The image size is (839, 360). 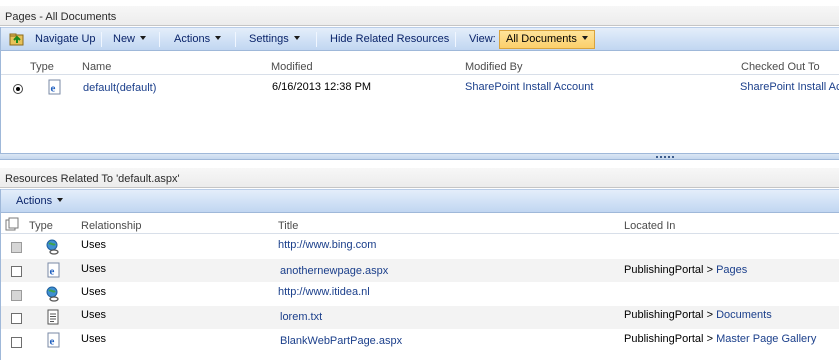 I want to click on select-all-checkbox-icon, so click(x=12, y=224).